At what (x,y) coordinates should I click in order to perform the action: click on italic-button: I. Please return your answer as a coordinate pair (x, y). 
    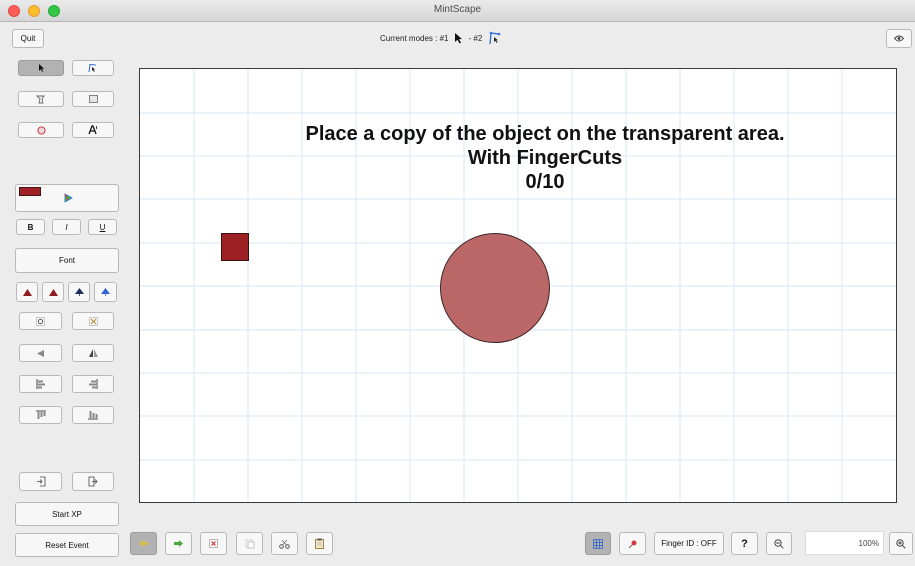
    Looking at the image, I should click on (66, 227).